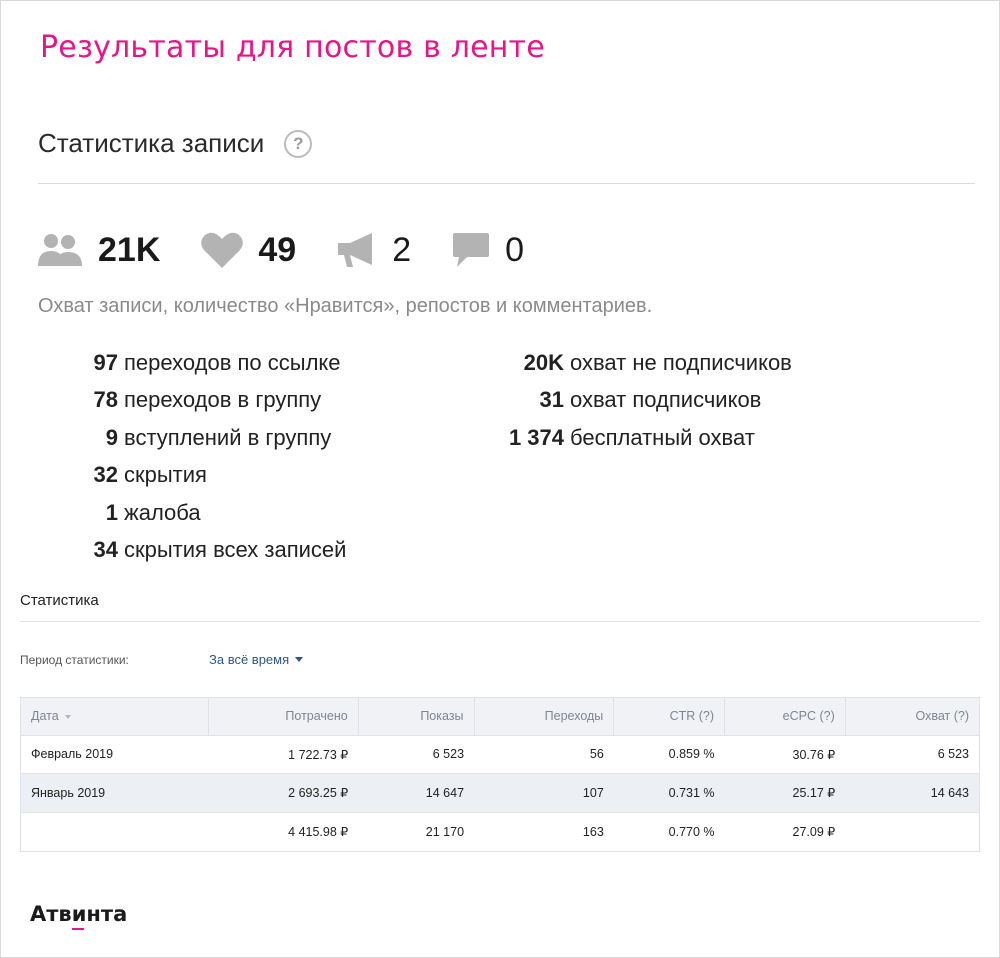  Describe the element at coordinates (230, 513) in the screenshot. I see `detail-row: 1 жалоба` at that location.